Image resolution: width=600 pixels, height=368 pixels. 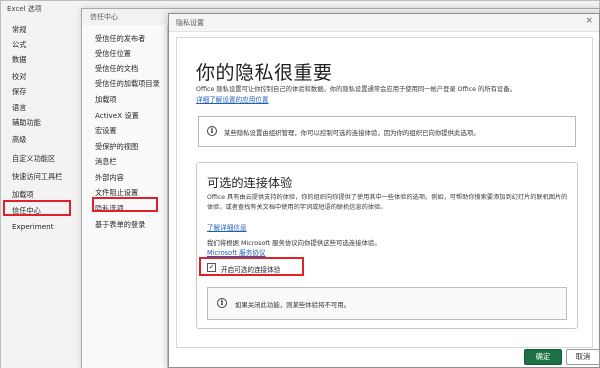 What do you see at coordinates (109, 178) in the screenshot?
I see `tc-external-content: 外部内容` at bounding box center [109, 178].